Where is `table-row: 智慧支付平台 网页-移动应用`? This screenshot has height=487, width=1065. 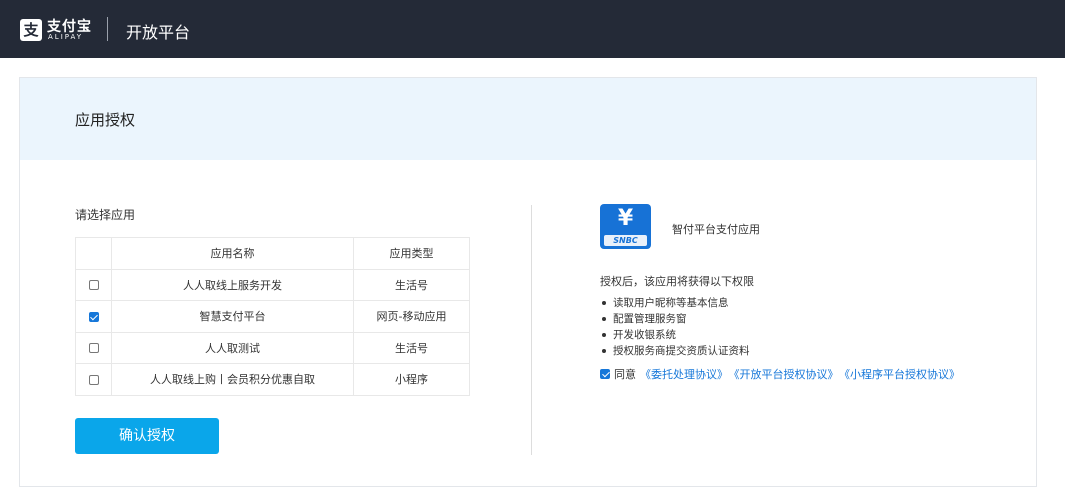 table-row: 智慧支付平台 网页-移动应用 is located at coordinates (272, 316).